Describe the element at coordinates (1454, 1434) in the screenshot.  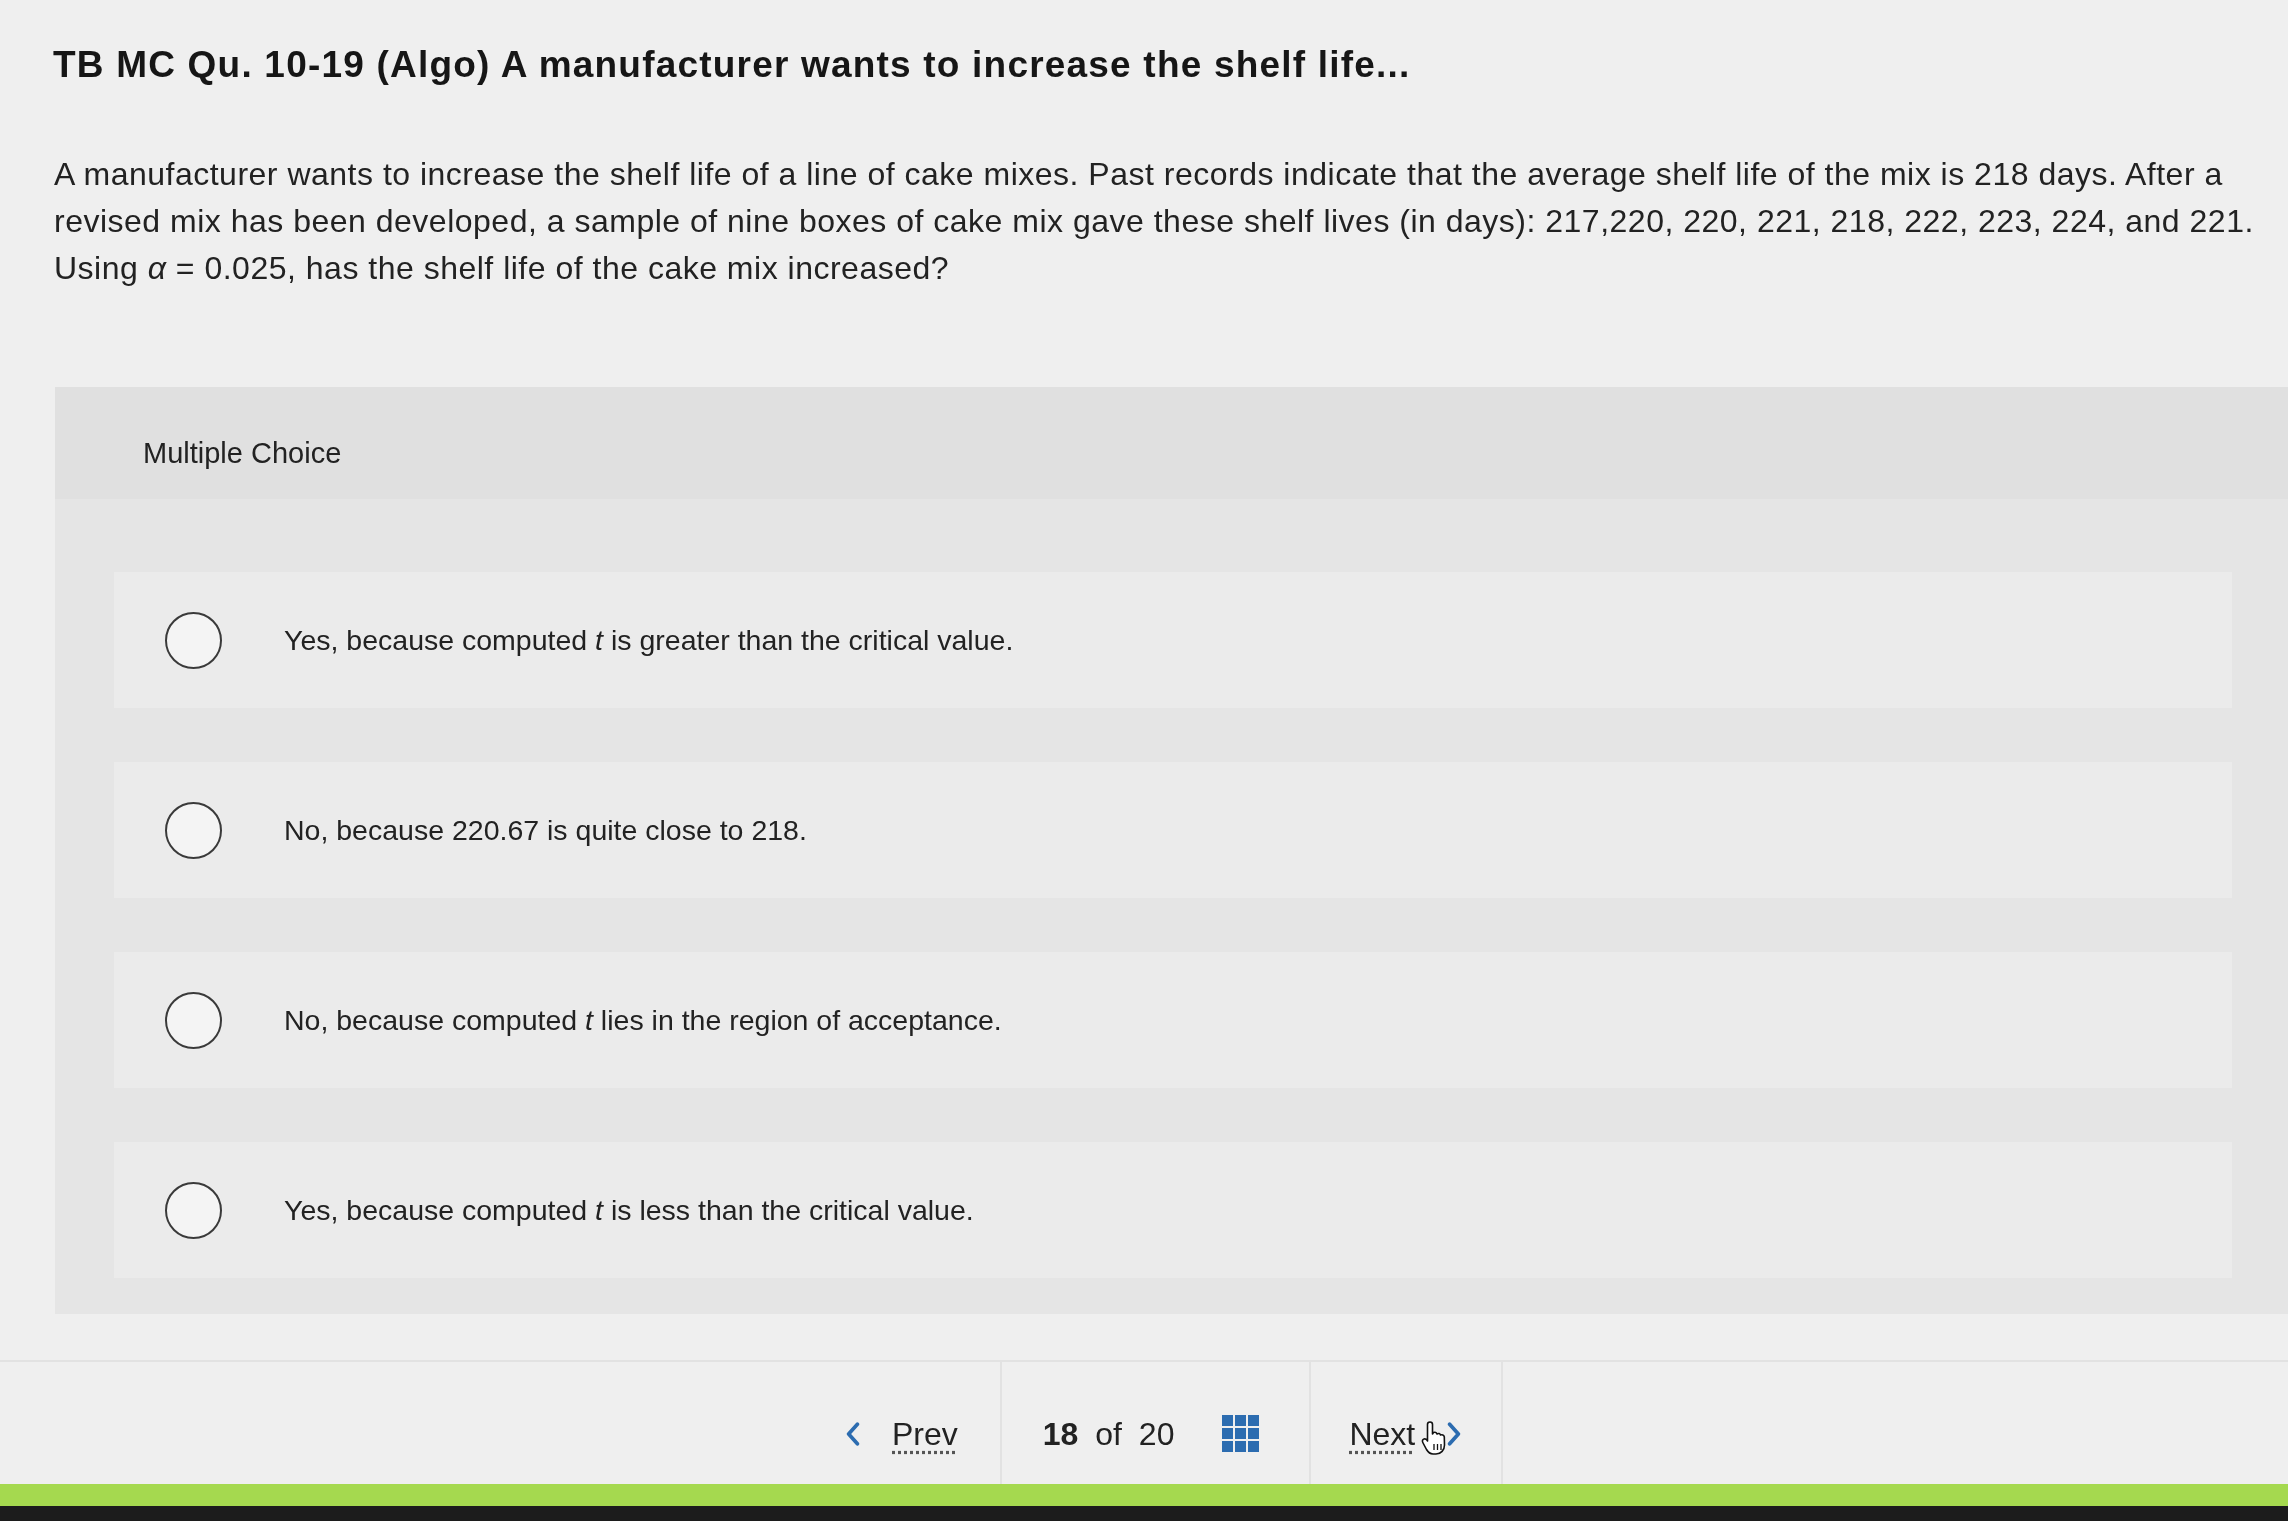
I see `chevron-right-icon` at that location.